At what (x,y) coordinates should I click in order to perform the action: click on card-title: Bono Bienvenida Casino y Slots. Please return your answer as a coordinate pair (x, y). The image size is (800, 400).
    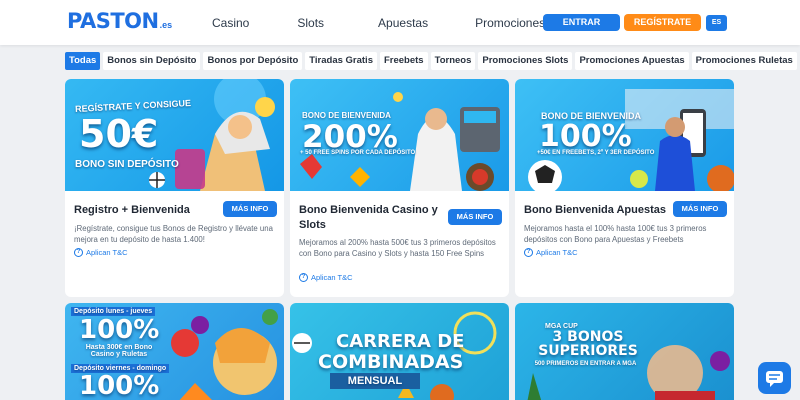
    Looking at the image, I should click on (368, 217).